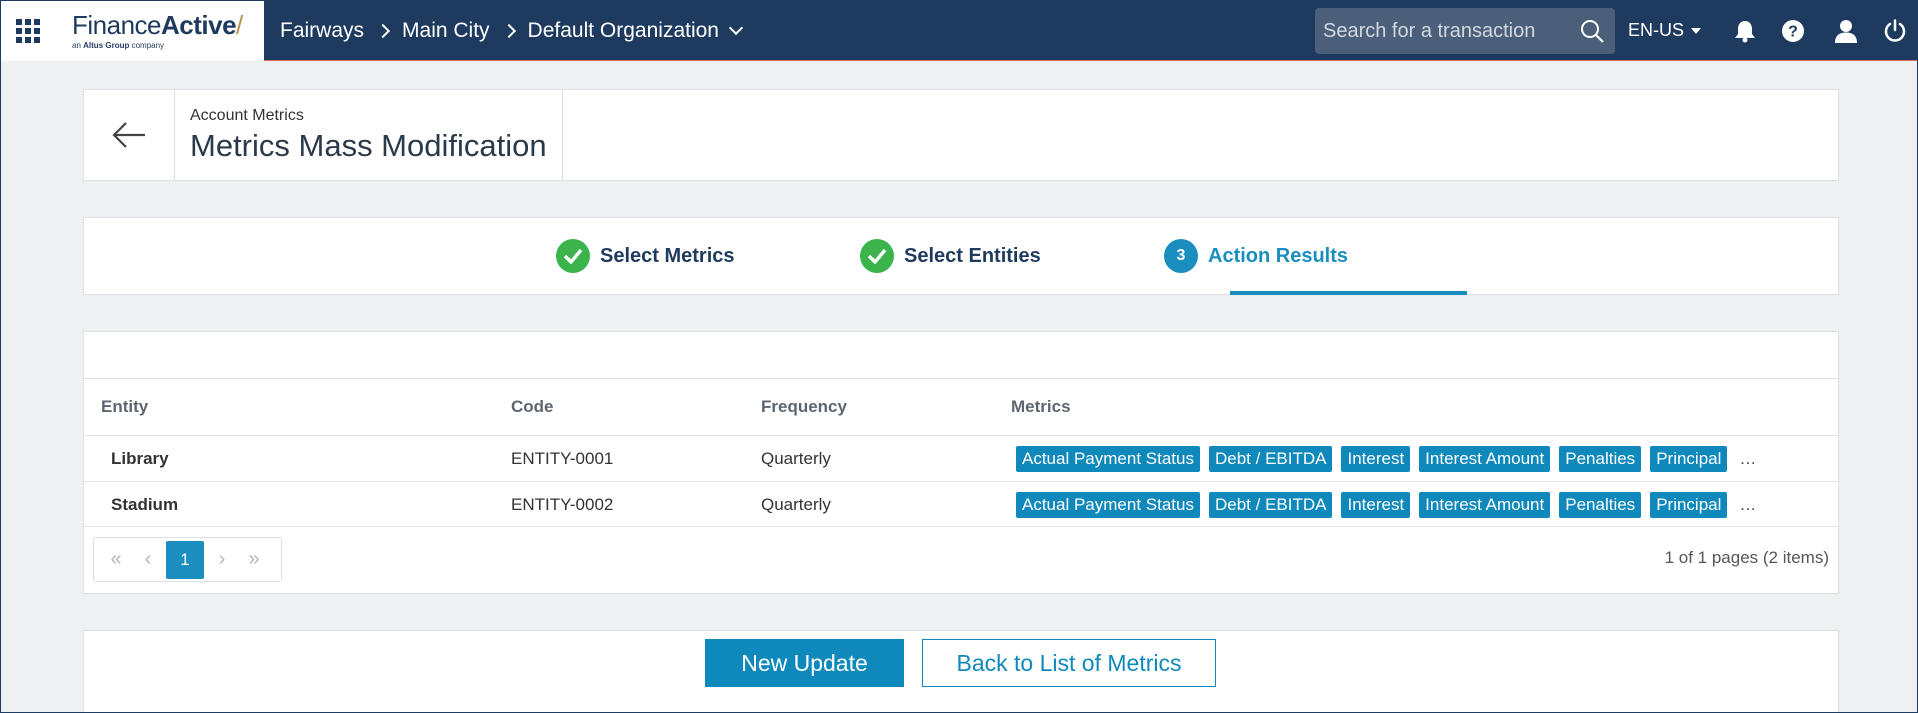  I want to click on page-title: Metrics Mass Modification, so click(368, 145).